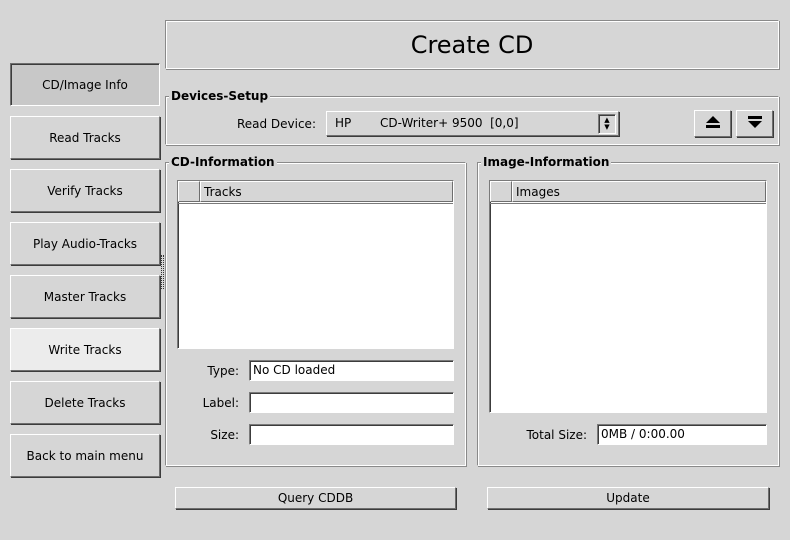  What do you see at coordinates (556, 435) in the screenshot?
I see `total-size-label: Total Size:` at bounding box center [556, 435].